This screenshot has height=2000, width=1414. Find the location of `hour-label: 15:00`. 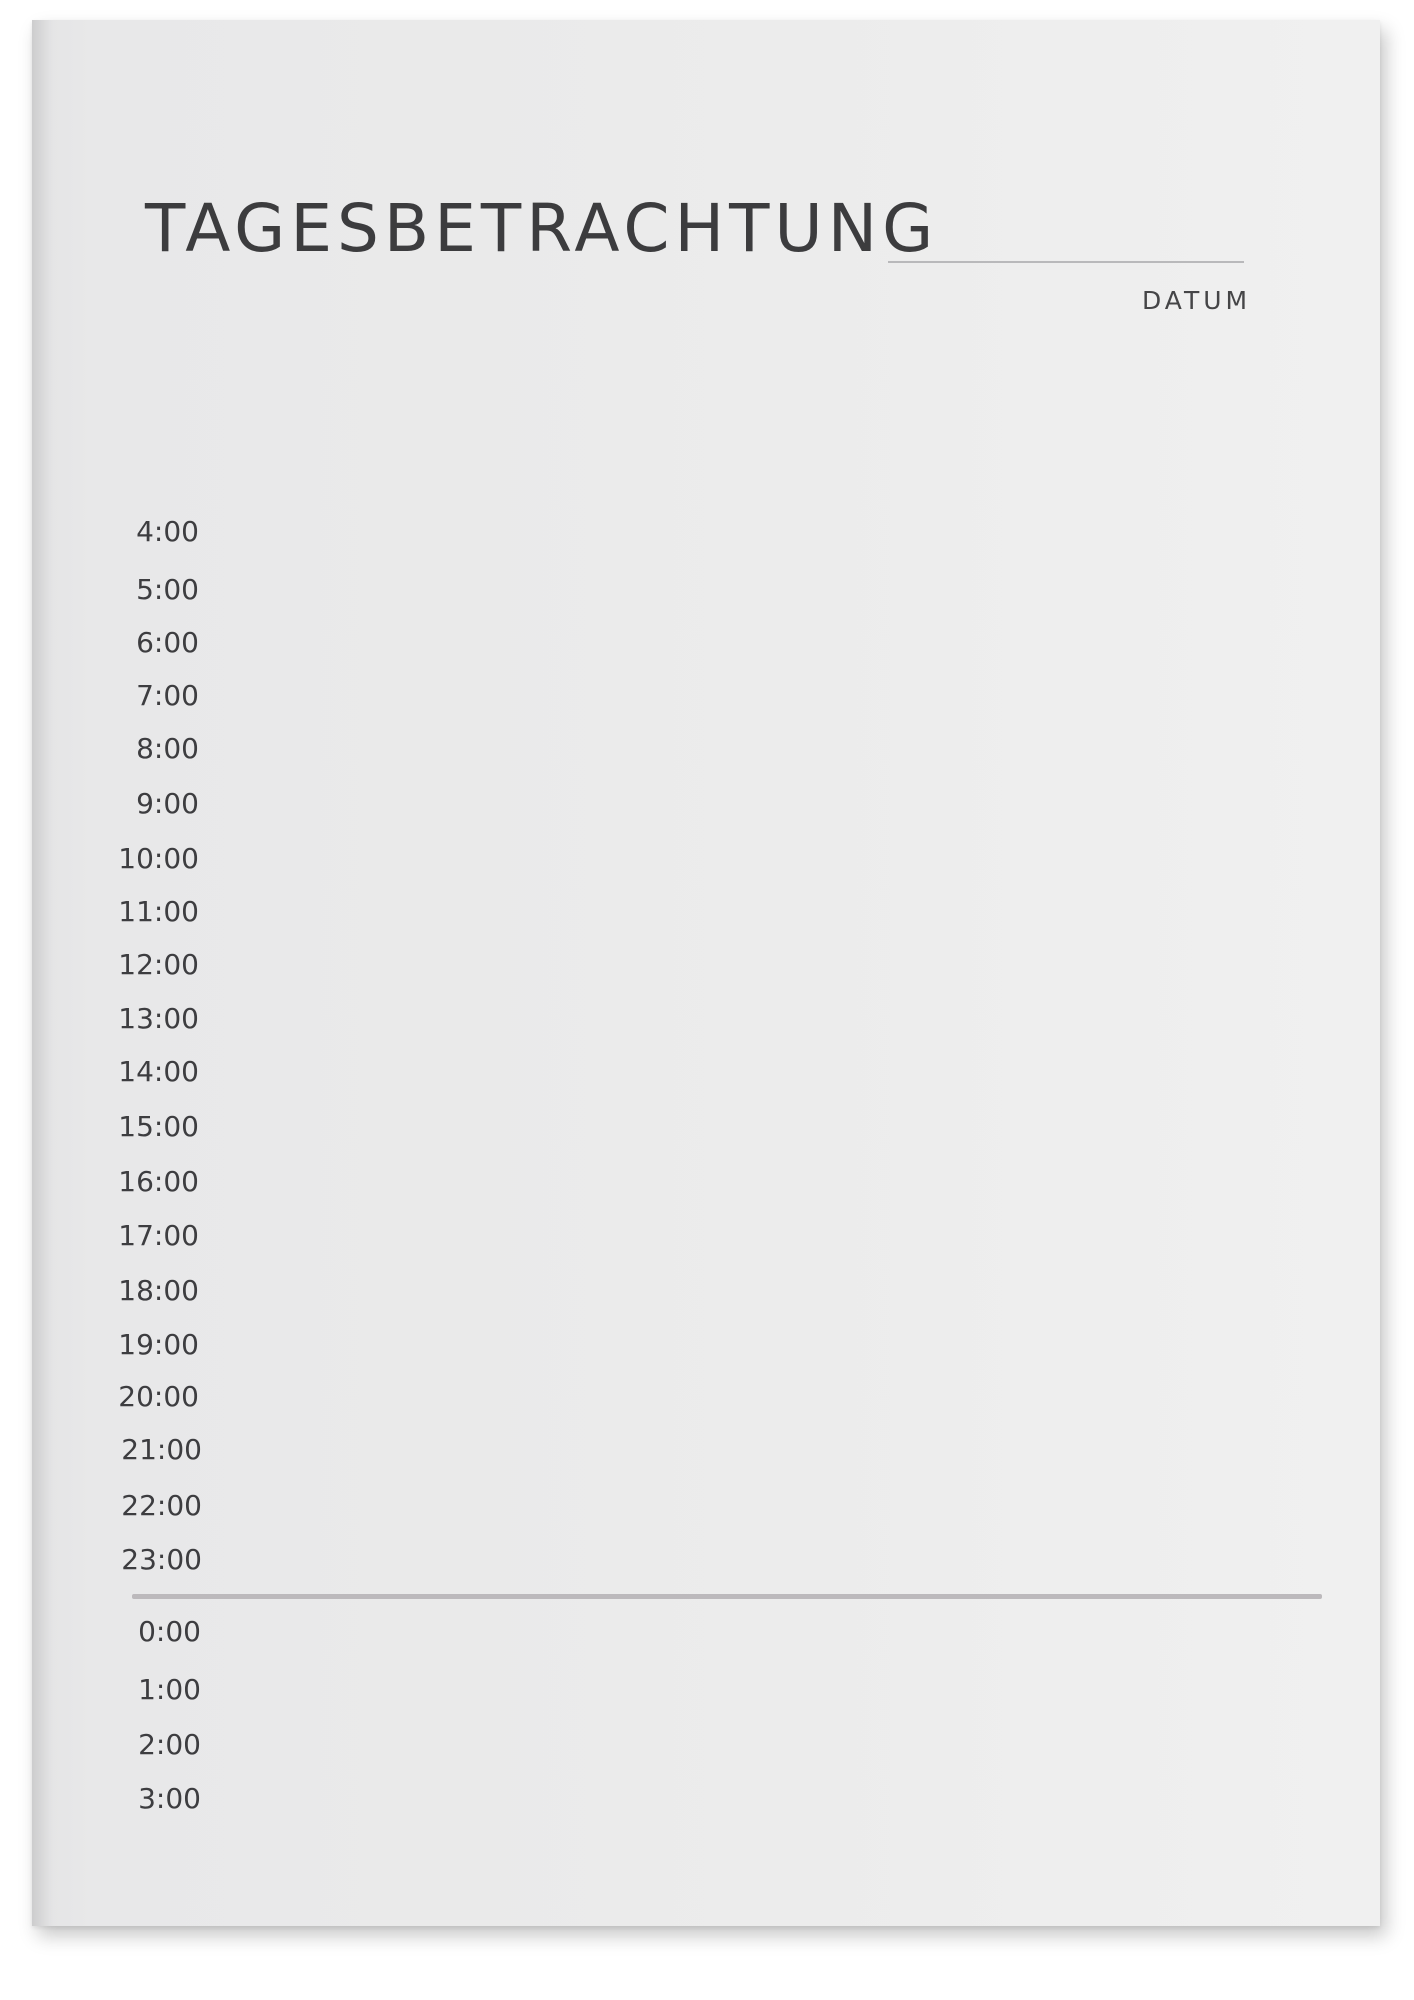

hour-label: 15:00 is located at coordinates (158, 1126).